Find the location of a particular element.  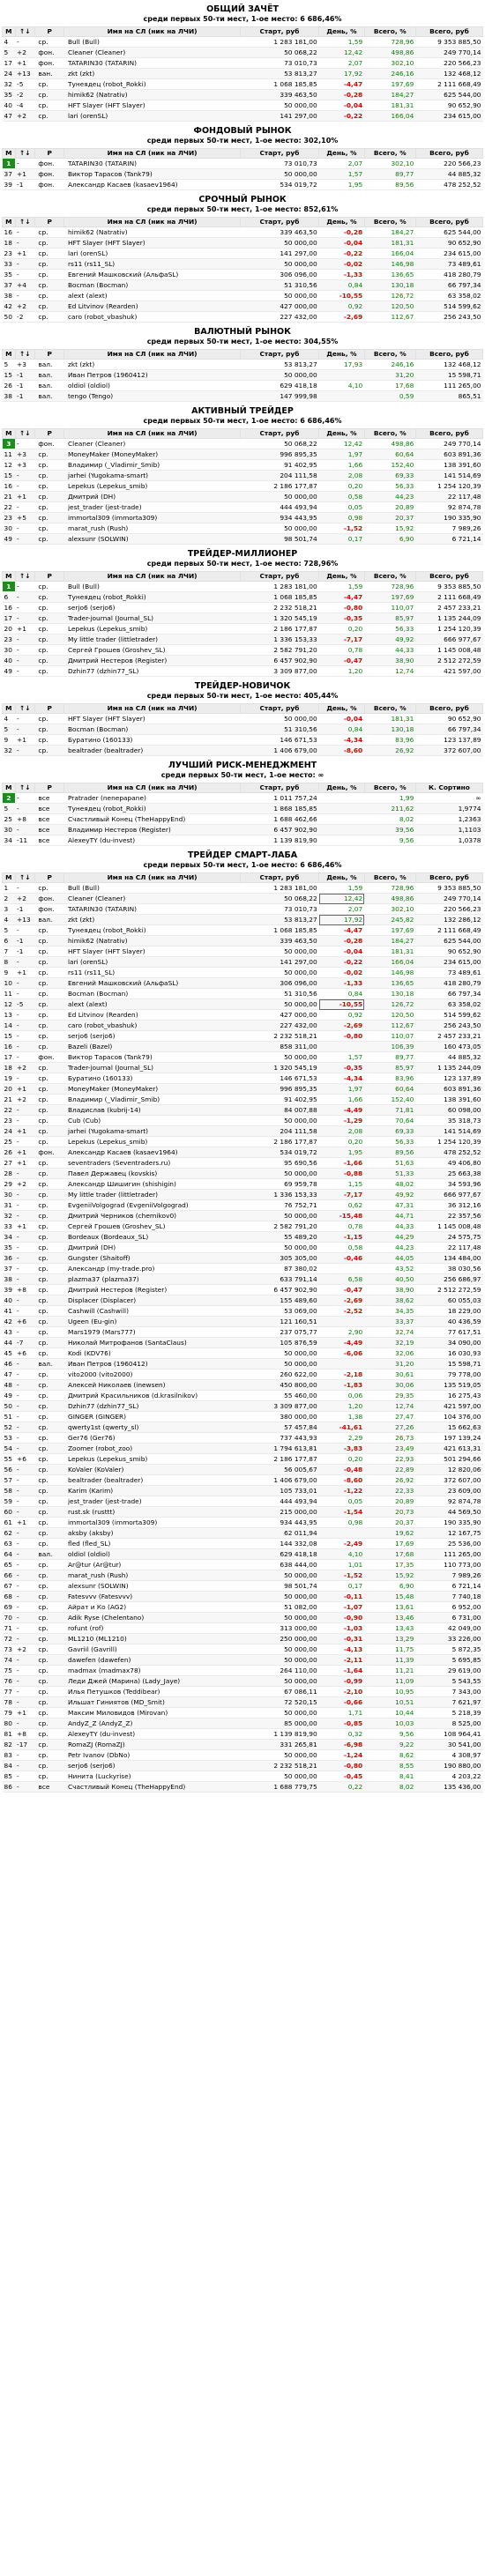

participant-name: Буратино (160133) is located at coordinates (152, 740).